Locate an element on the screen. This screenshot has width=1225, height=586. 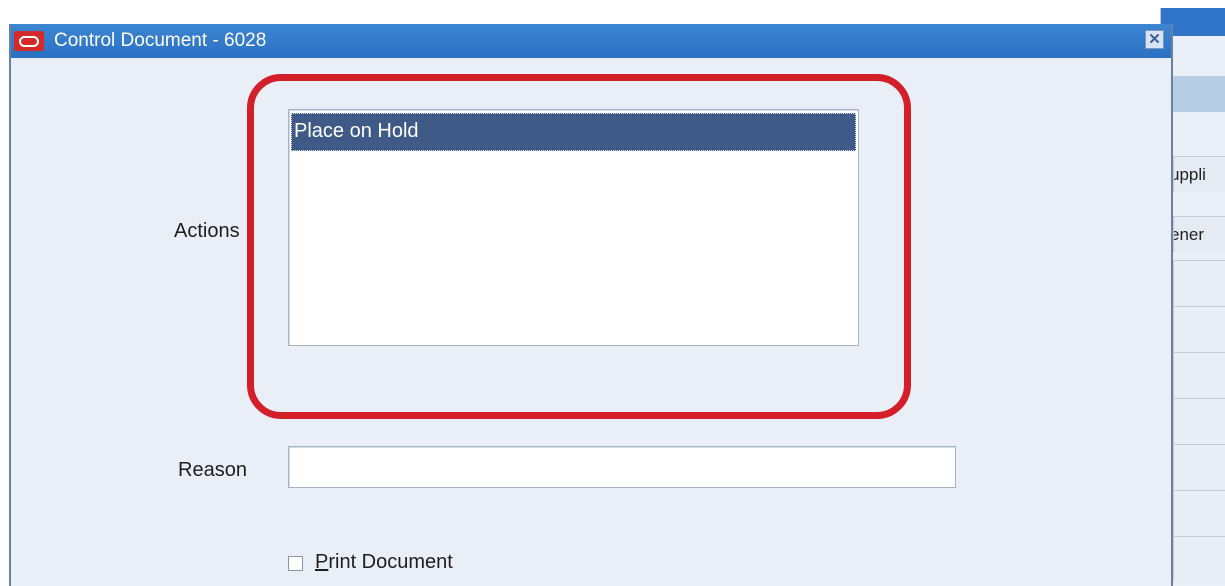
reason-input is located at coordinates (622, 467).